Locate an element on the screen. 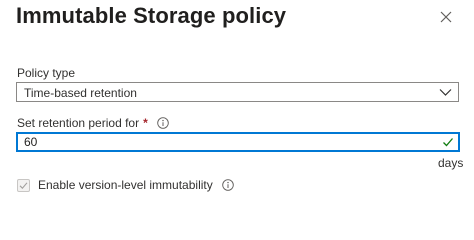  panel-title: Immutable Storage policy is located at coordinates (151, 15).